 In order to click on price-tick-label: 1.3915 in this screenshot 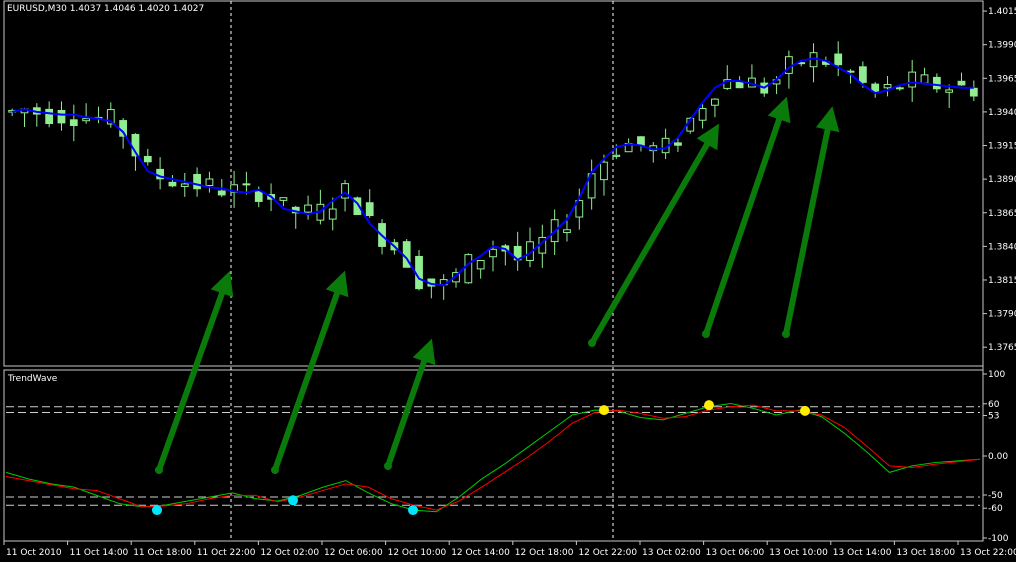, I will do `click(1002, 147)`.